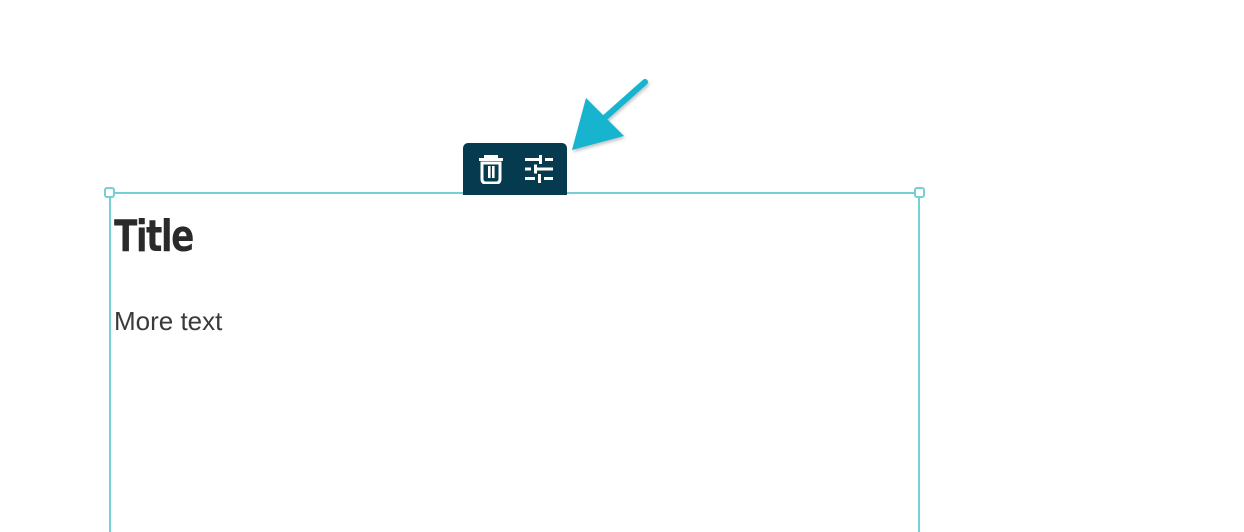  I want to click on trash-icon, so click(491, 169).